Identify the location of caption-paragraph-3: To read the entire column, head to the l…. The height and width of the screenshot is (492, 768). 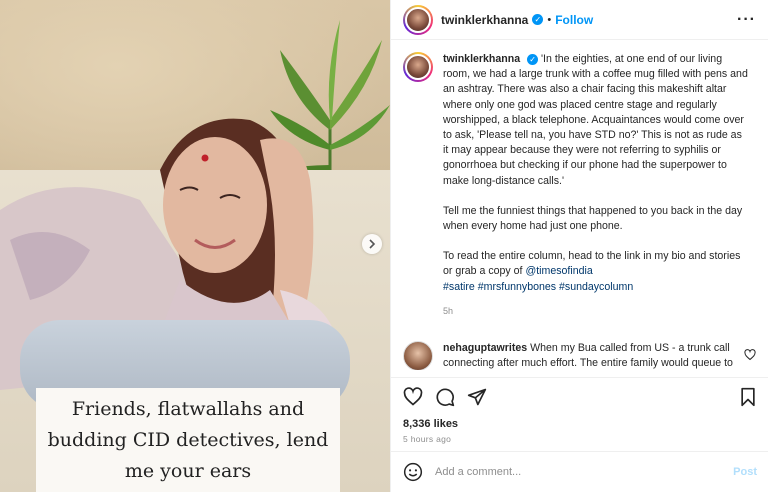
(596, 272).